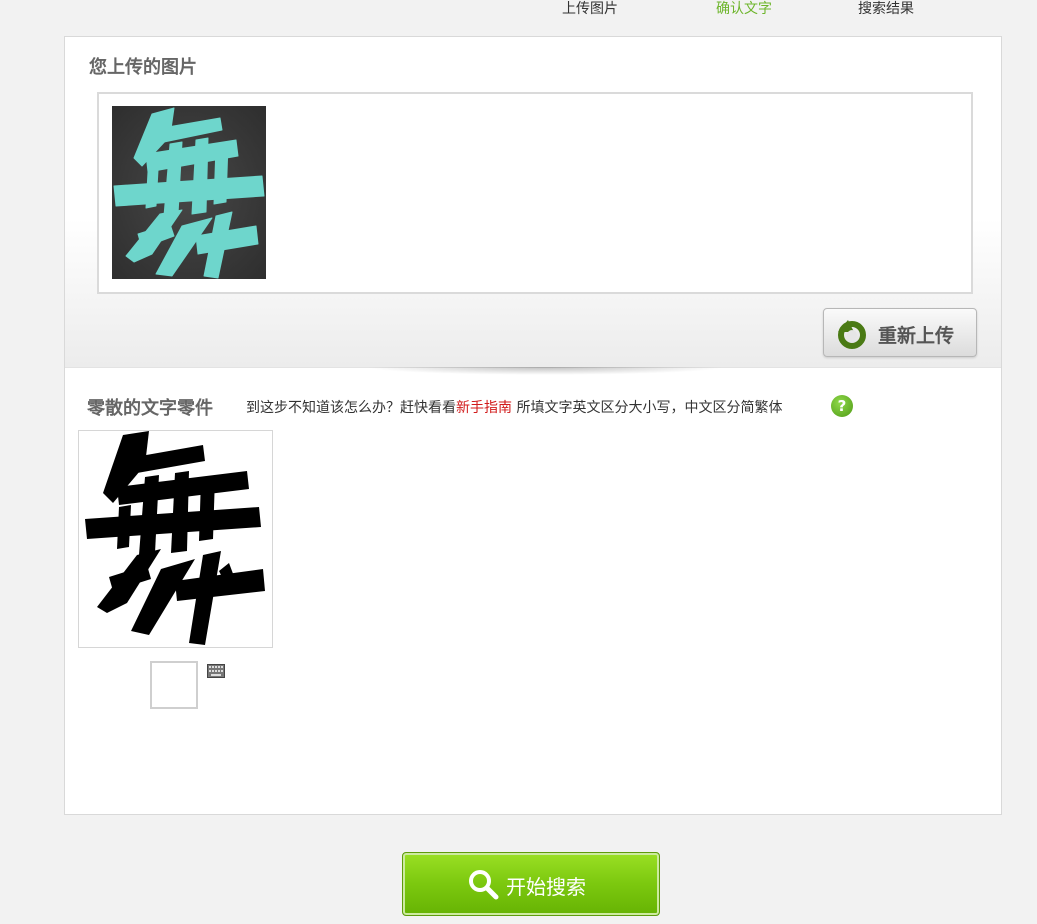 This screenshot has width=1037, height=924. What do you see at coordinates (174, 685) in the screenshot?
I see `character-input` at bounding box center [174, 685].